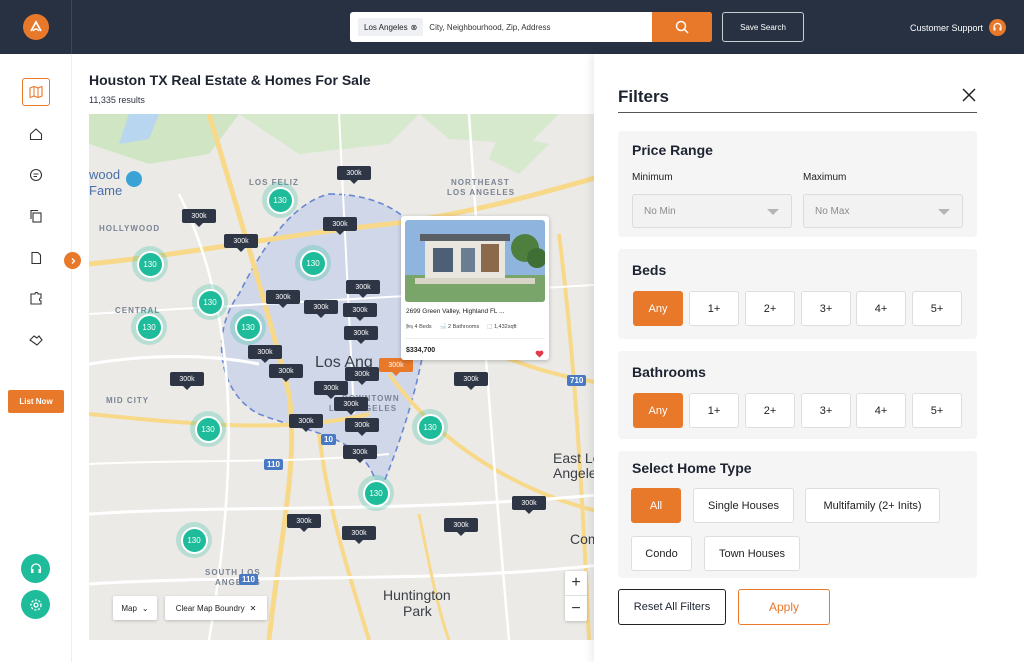  I want to click on beds-option: 1+, so click(714, 308).